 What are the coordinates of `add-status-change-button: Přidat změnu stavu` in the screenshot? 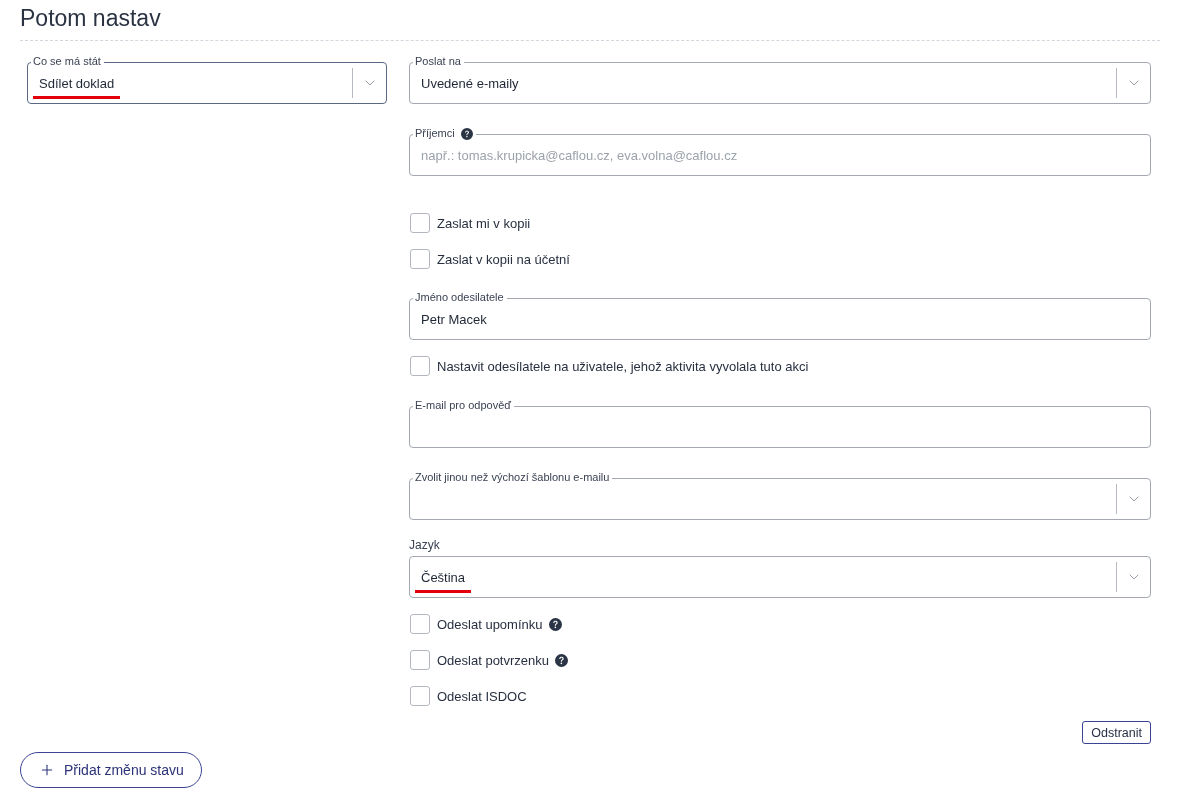 It's located at (111, 770).